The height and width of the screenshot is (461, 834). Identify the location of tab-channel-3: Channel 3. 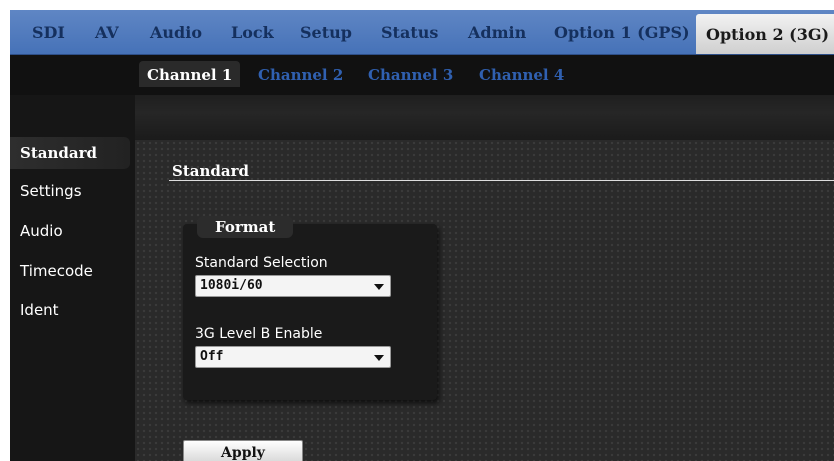
(410, 74).